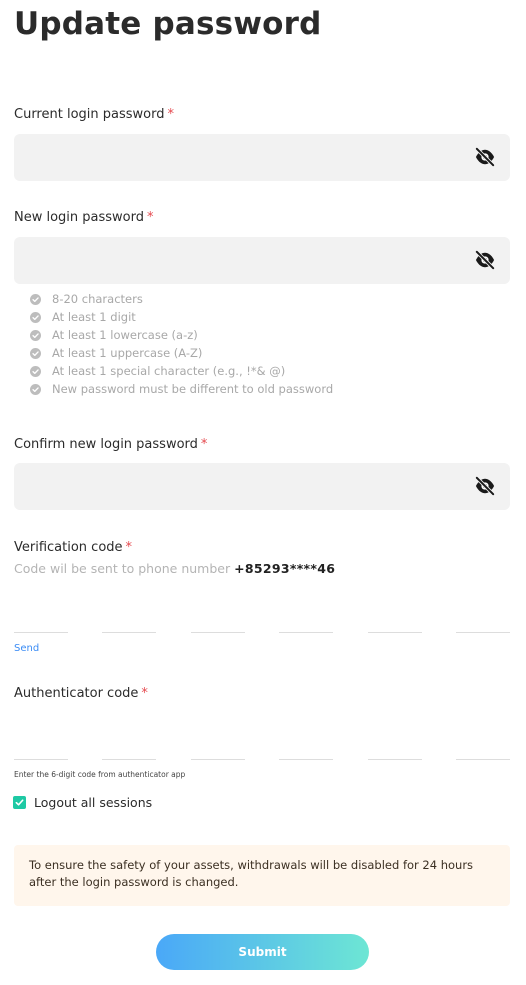 This screenshot has height=985, width=526. I want to click on checkmark-icon, so click(19, 802).